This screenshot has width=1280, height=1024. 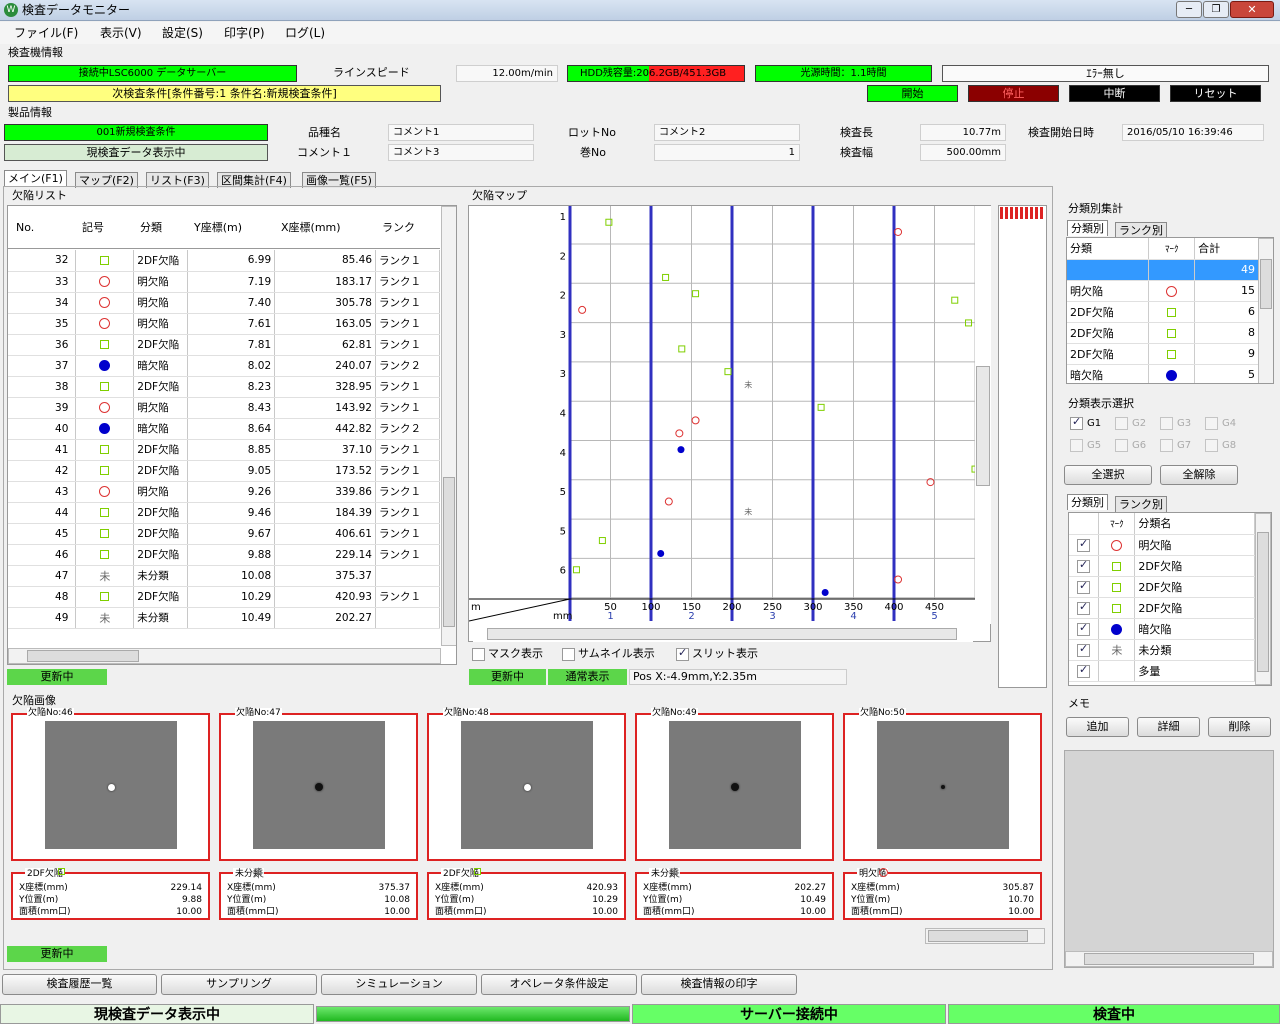 I want to click on images-hscroll-thumb, so click(x=978, y=936).